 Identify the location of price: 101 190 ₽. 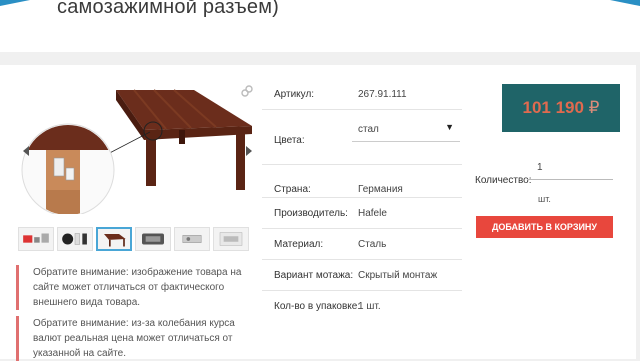
(561, 108).